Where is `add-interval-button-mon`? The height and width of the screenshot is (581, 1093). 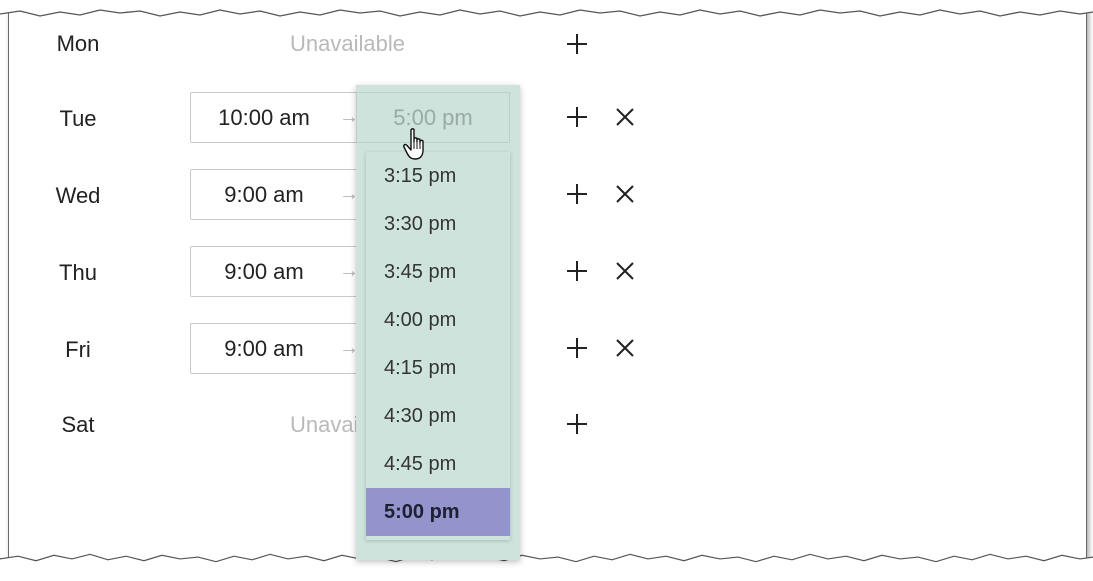
add-interval-button-mon is located at coordinates (577, 44).